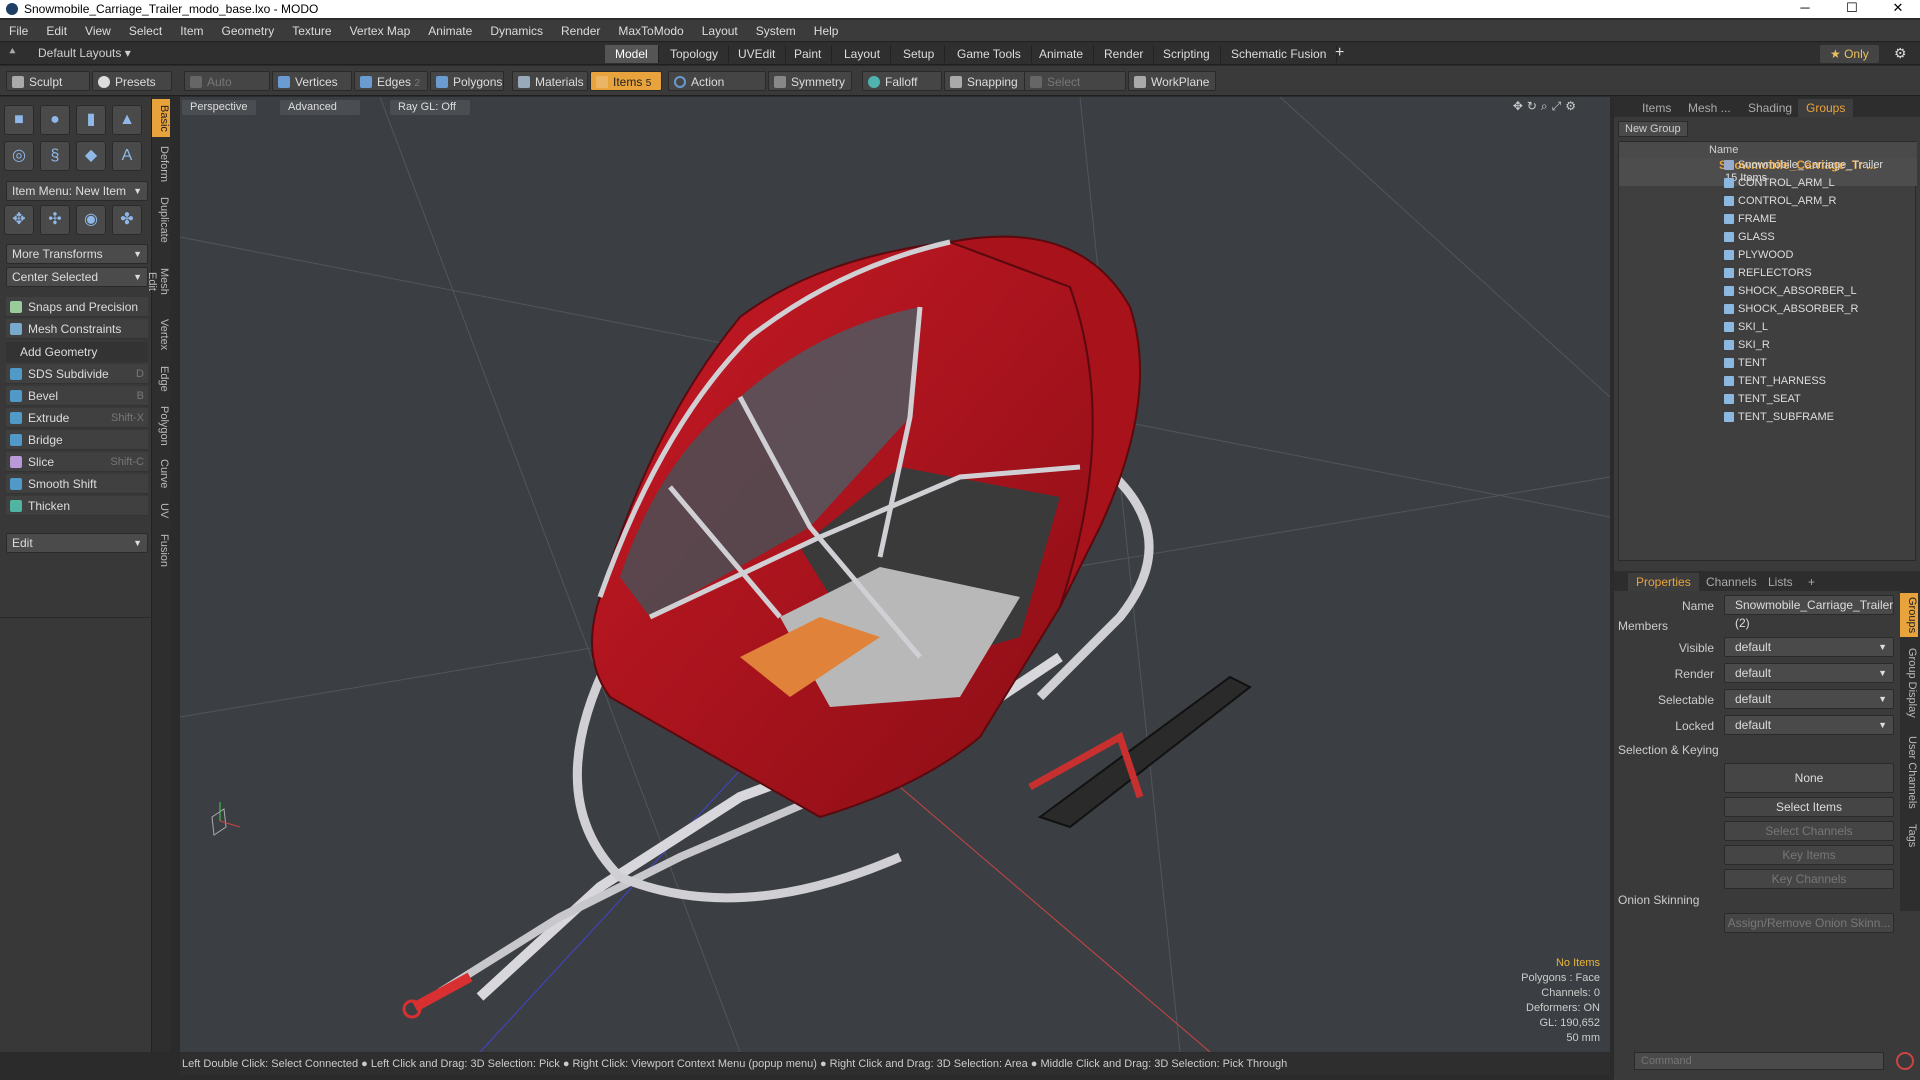 This screenshot has height=1080, width=1920. Describe the element at coordinates (77, 440) in the screenshot. I see `tool-bridge: Bridge` at that location.